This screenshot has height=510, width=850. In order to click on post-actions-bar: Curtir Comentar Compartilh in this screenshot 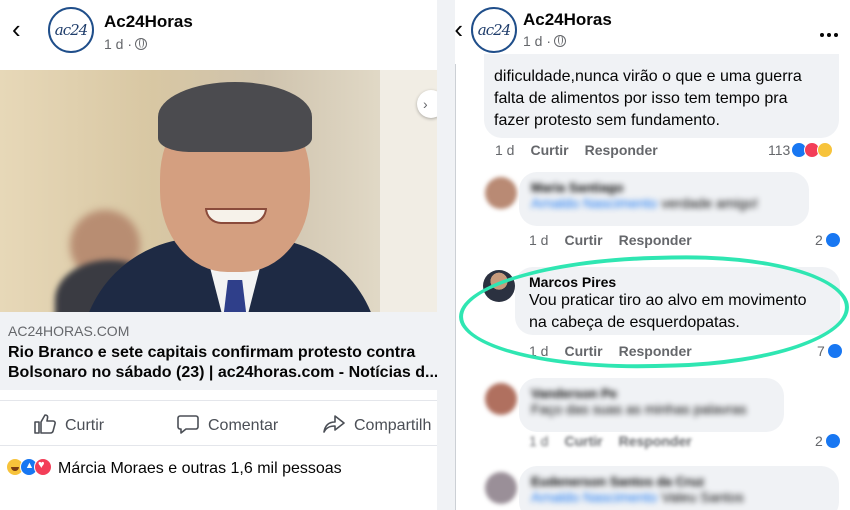, I will do `click(218, 423)`.